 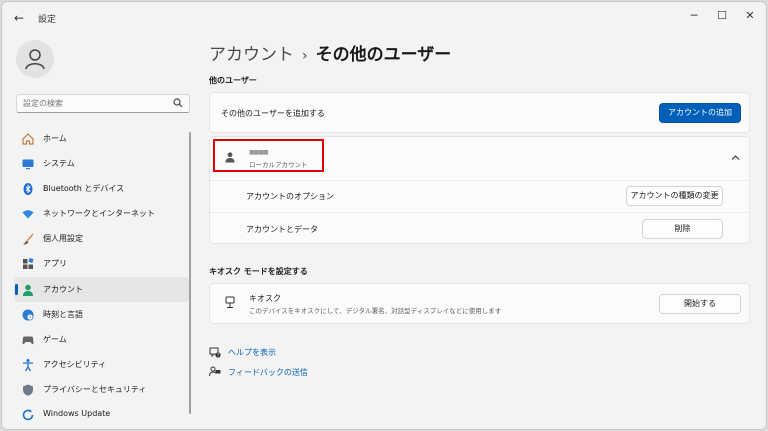 I want to click on app-title: 設定, so click(x=47, y=20).